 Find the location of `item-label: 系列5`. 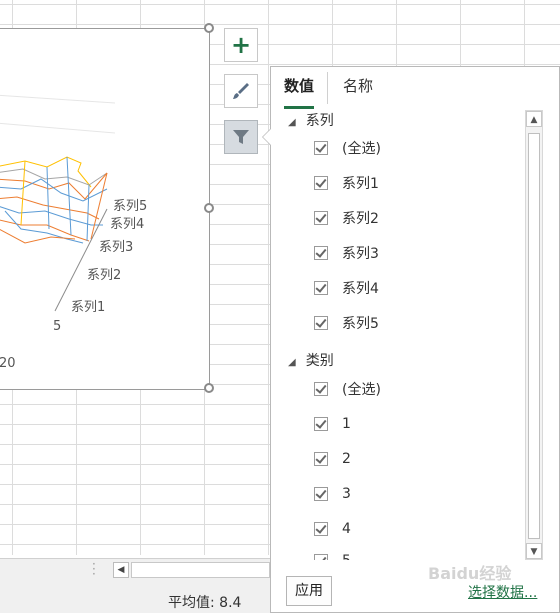

item-label: 系列5 is located at coordinates (360, 324).